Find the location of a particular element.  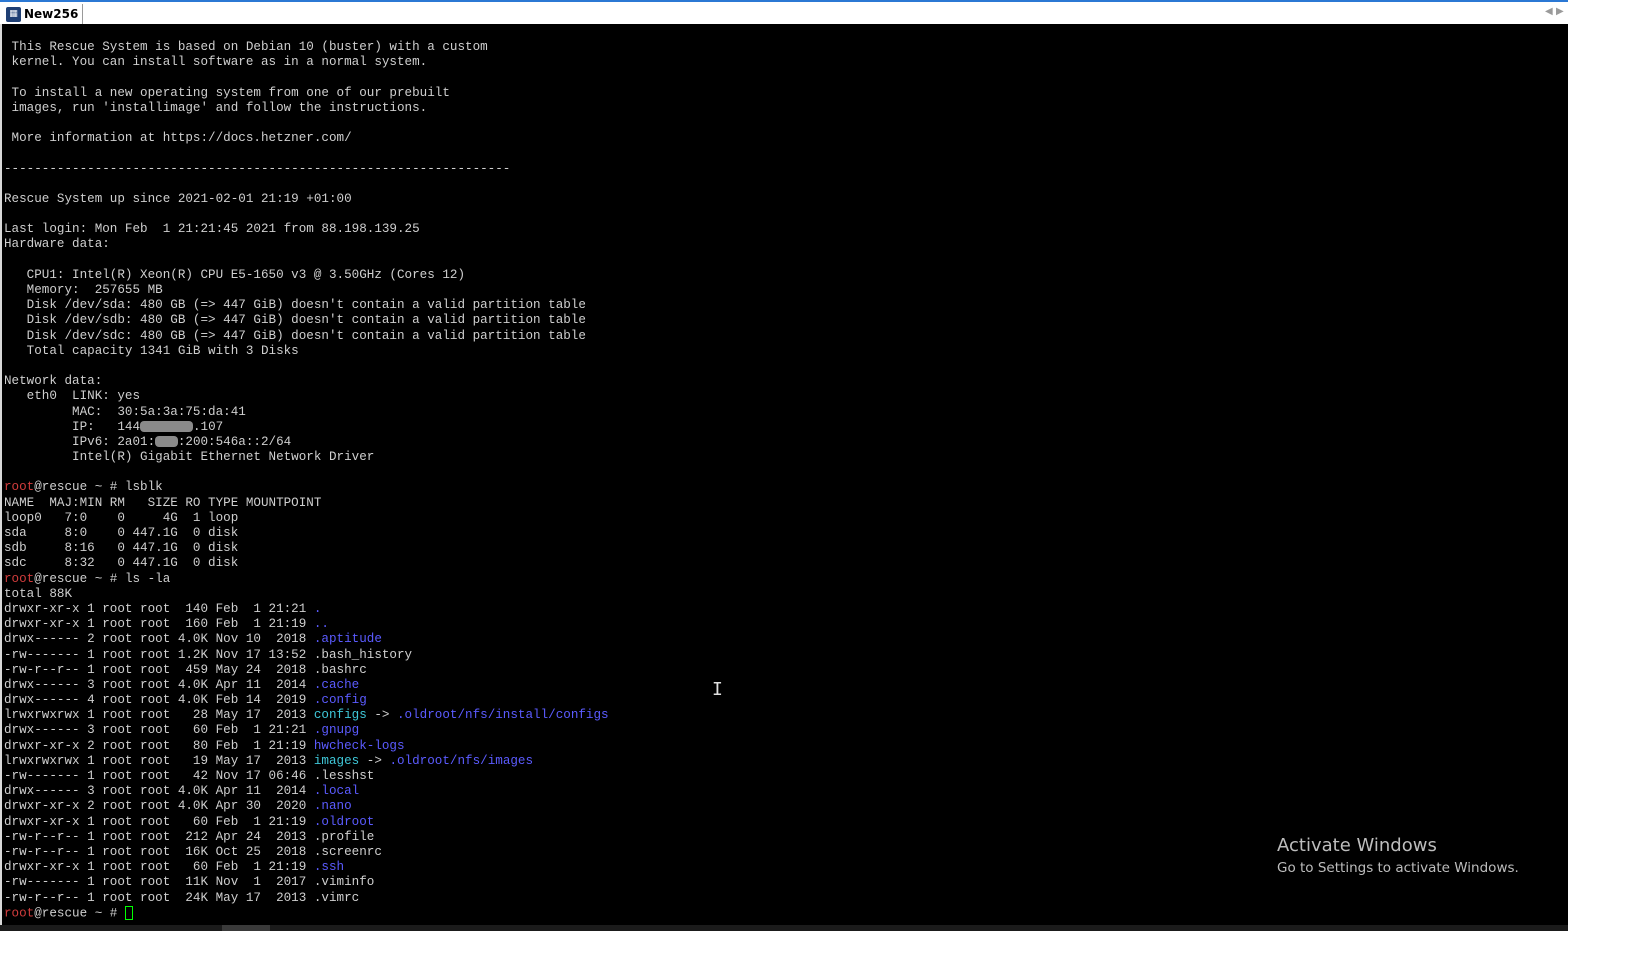

terminal-line: Total capacity 1341 GiB with 3 Disks is located at coordinates (151, 350).